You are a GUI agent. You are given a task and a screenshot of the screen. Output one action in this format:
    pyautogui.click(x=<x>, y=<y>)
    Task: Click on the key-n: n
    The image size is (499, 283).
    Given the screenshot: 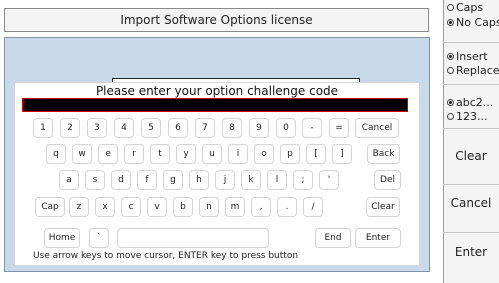 What is the action you would take?
    pyautogui.click(x=209, y=207)
    